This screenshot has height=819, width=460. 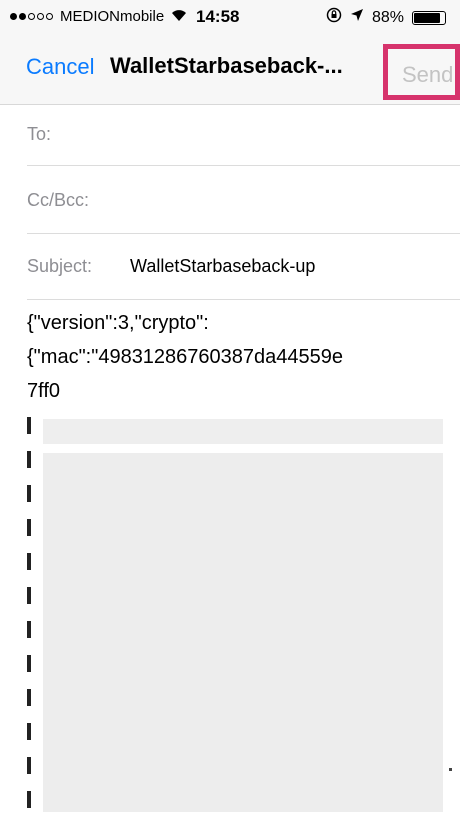 I want to click on subject-field: Subject: WalletStarbaseback-up, so click(x=243, y=267).